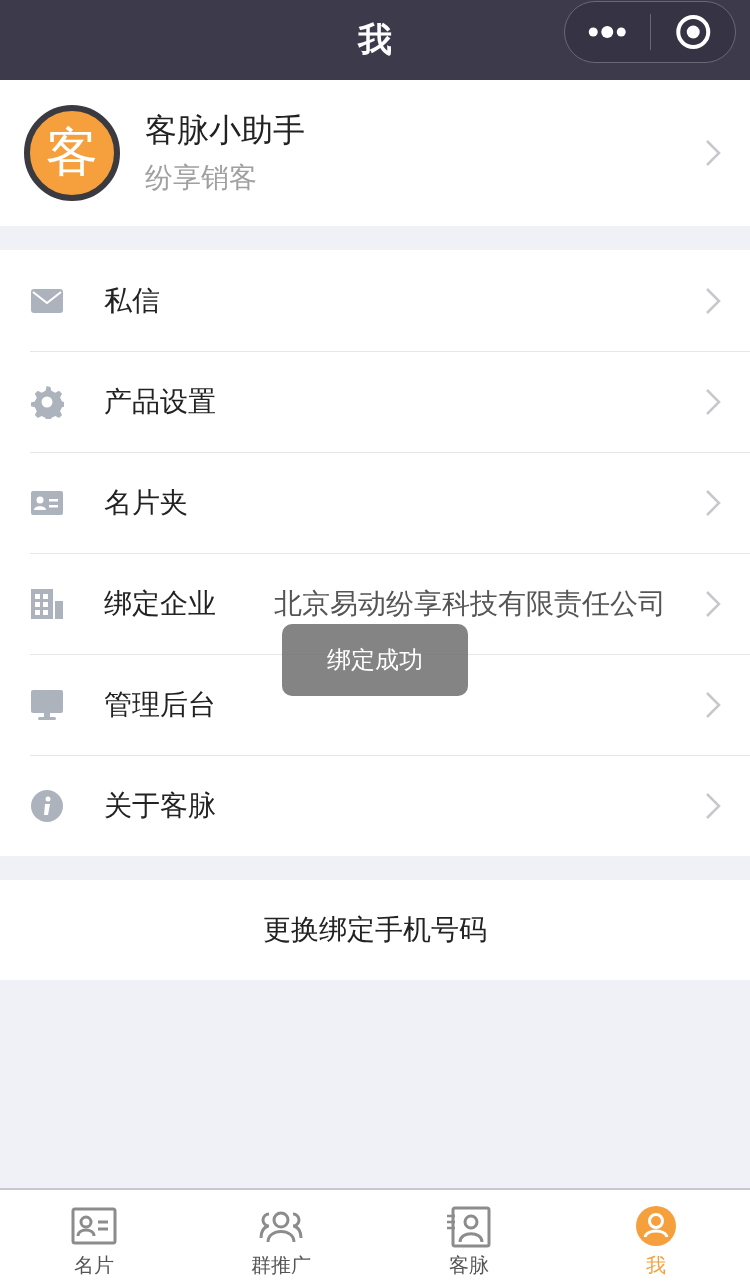 The height and width of the screenshot is (1286, 750). What do you see at coordinates (390, 300) in the screenshot?
I see `menu-item: 私信` at bounding box center [390, 300].